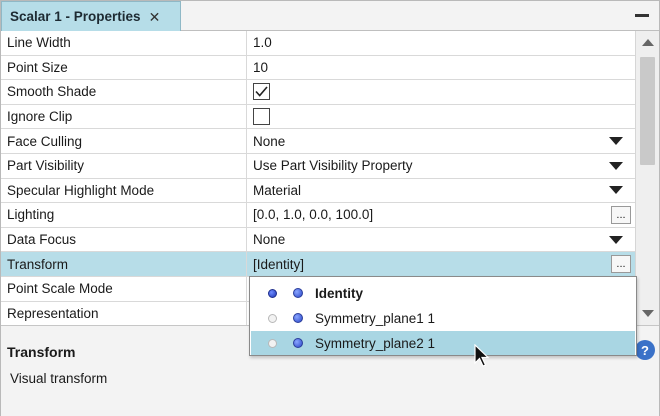 The height and width of the screenshot is (416, 660). Describe the element at coordinates (41, 352) in the screenshot. I see `description-title: Transform` at that location.